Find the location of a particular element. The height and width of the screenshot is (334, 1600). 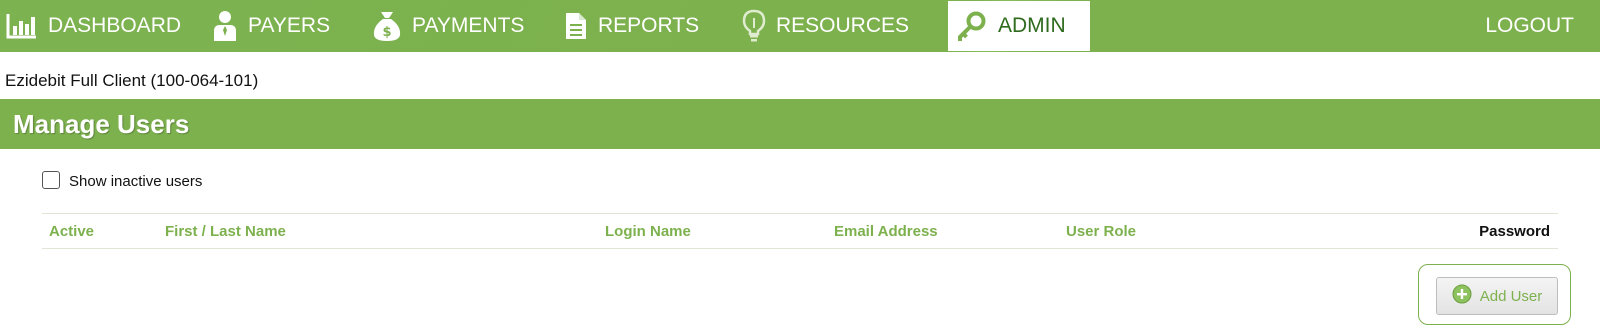

lightbulb-icon is located at coordinates (754, 26).